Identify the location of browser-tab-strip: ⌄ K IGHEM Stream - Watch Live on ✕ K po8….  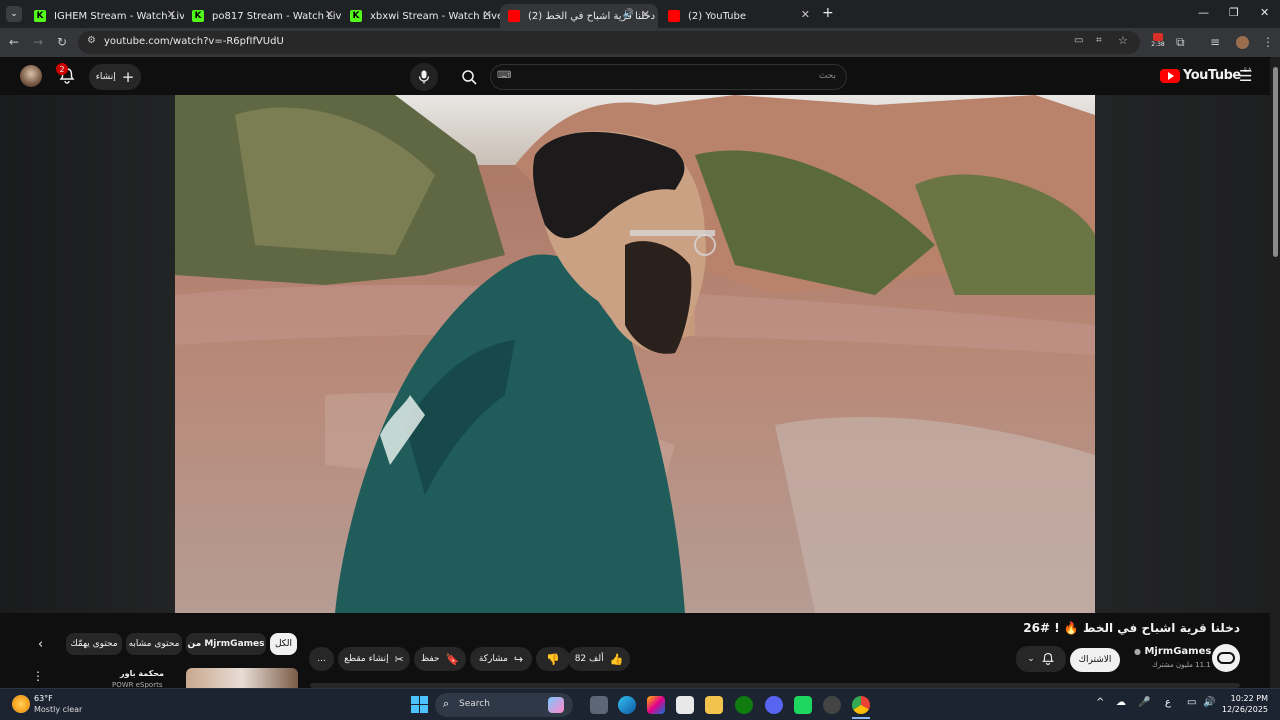
(640, 14).